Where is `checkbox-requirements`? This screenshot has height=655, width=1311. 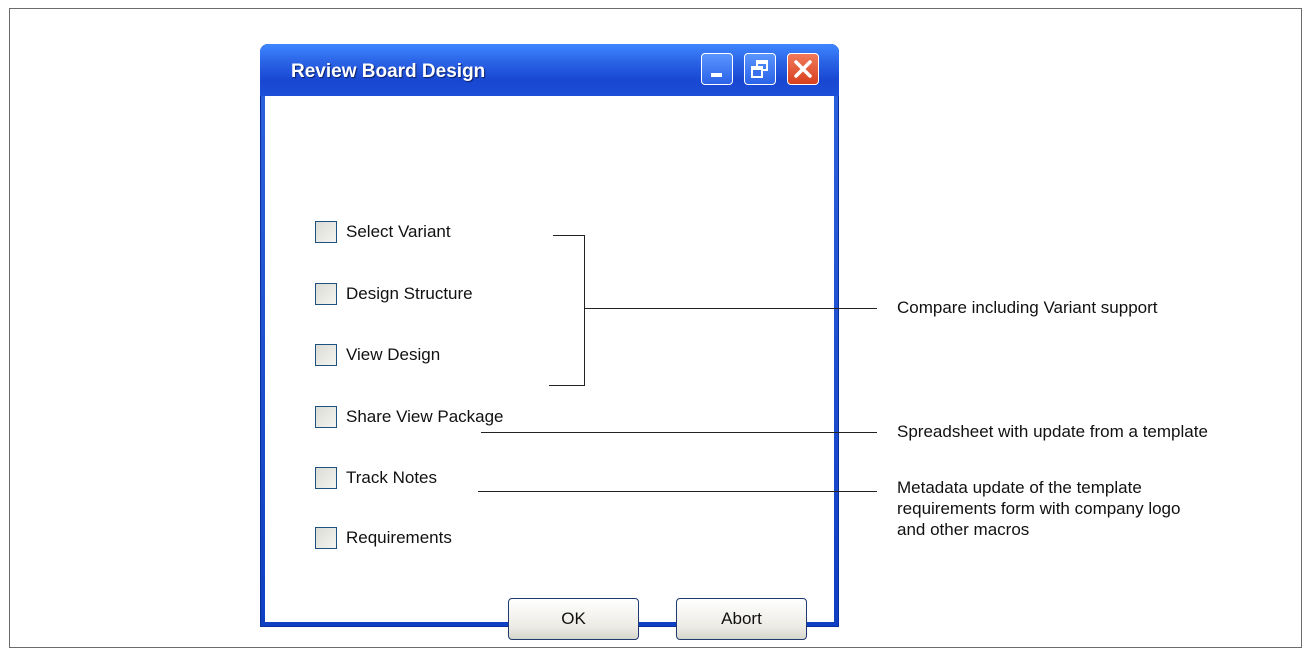
checkbox-requirements is located at coordinates (326, 538).